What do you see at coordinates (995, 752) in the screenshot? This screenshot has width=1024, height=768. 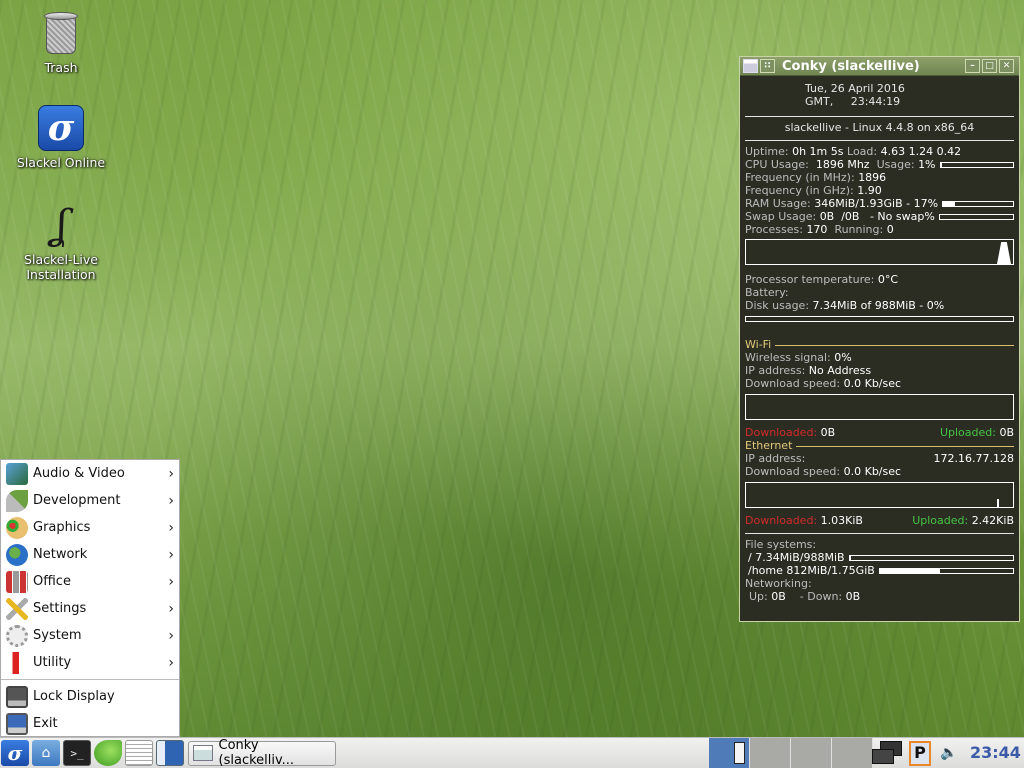 I see `clock: 23:44` at bounding box center [995, 752].